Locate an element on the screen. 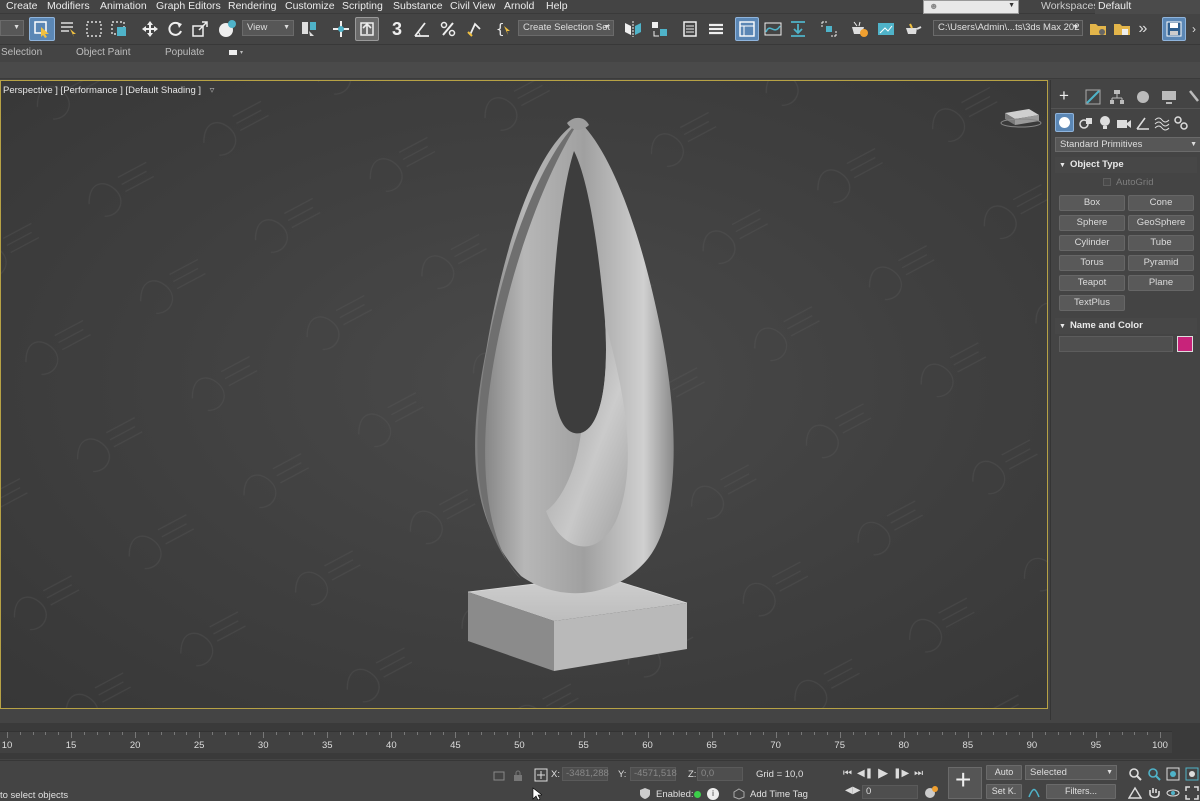 This screenshot has height=801, width=1200. rotate-button is located at coordinates (175, 29).